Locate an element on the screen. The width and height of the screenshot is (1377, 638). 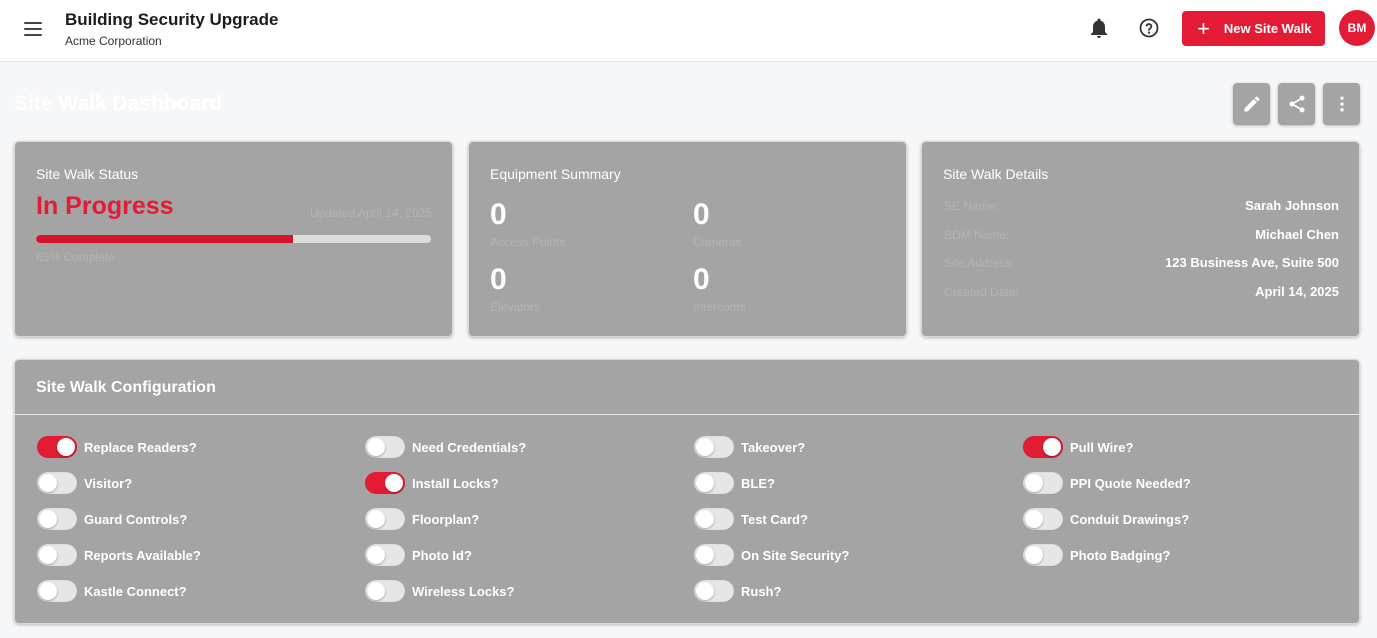
progress-fill is located at coordinates (164, 239).